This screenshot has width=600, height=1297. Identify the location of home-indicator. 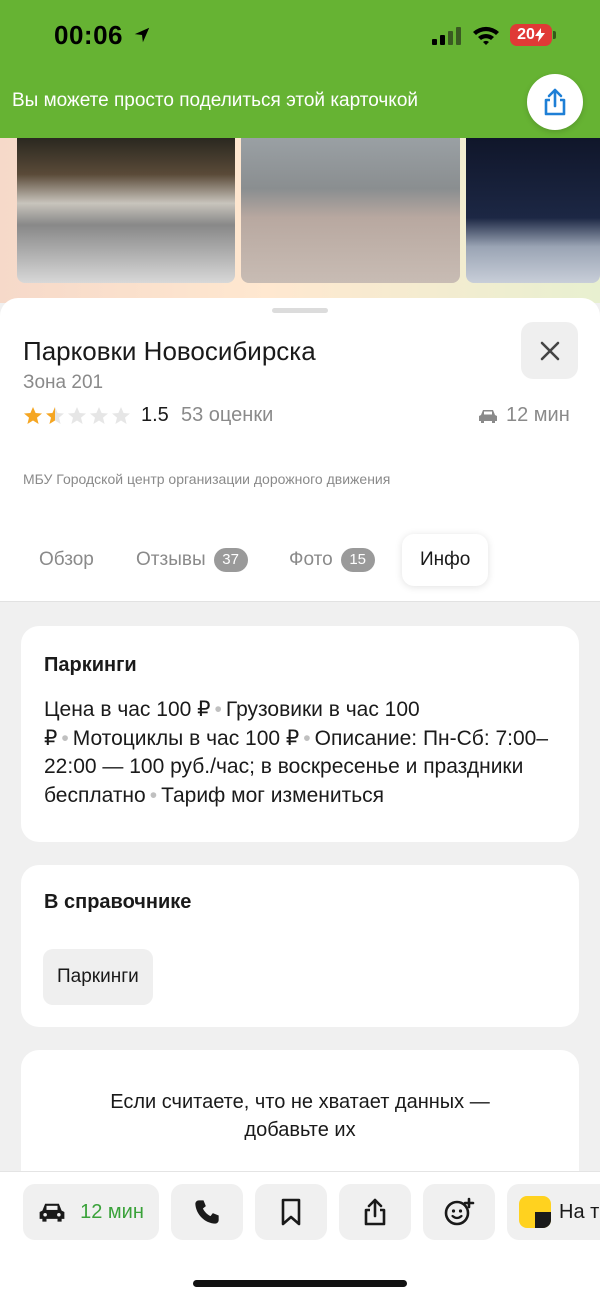
(300, 1283).